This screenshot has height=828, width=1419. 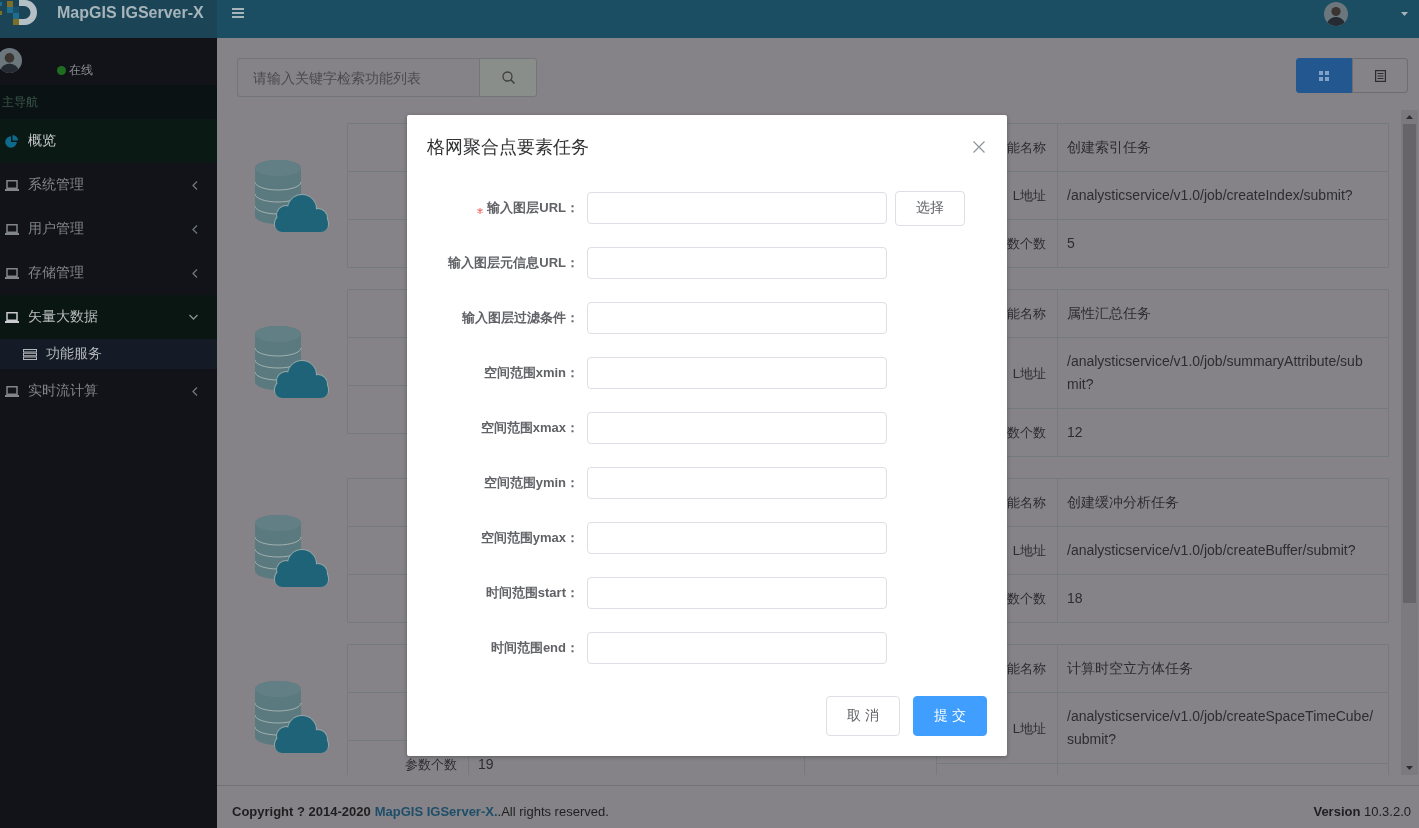 What do you see at coordinates (1223, 598) in the screenshot?
I see `table-cell: 18` at bounding box center [1223, 598].